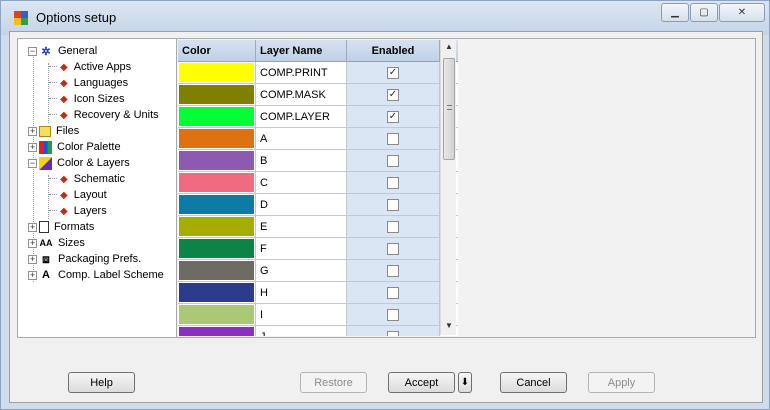 The image size is (770, 410). What do you see at coordinates (21, 18) in the screenshot?
I see `app-icon` at bounding box center [21, 18].